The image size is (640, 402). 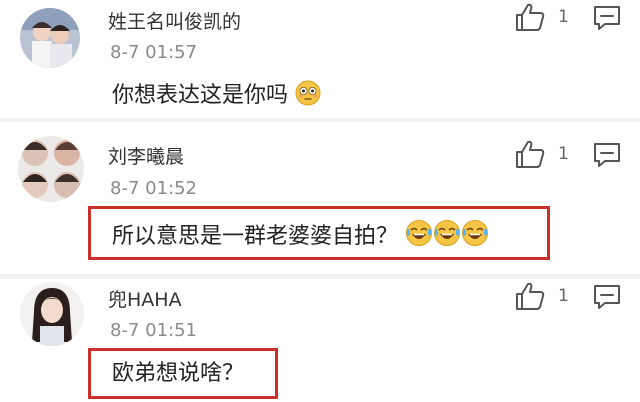 What do you see at coordinates (308, 97) in the screenshot?
I see `flushed-face-emoji` at bounding box center [308, 97].